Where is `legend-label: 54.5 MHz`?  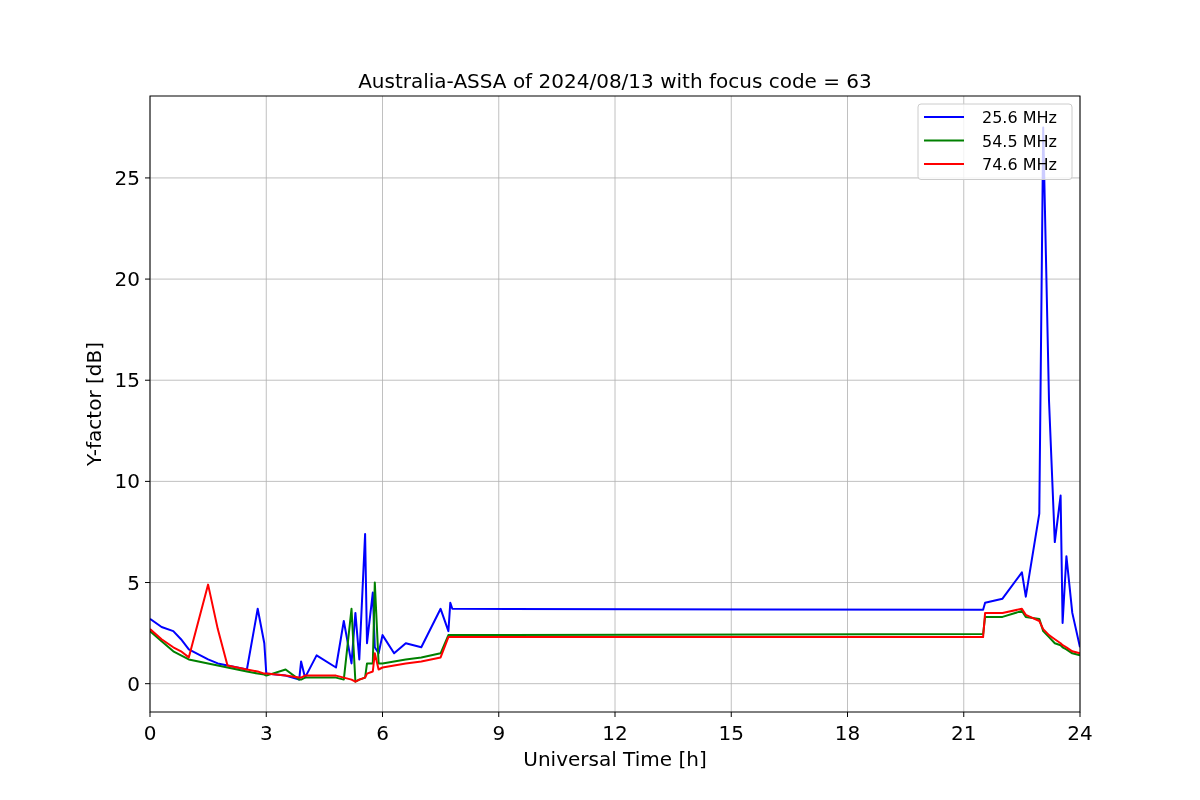
legend-label: 54.5 MHz is located at coordinates (1019, 141).